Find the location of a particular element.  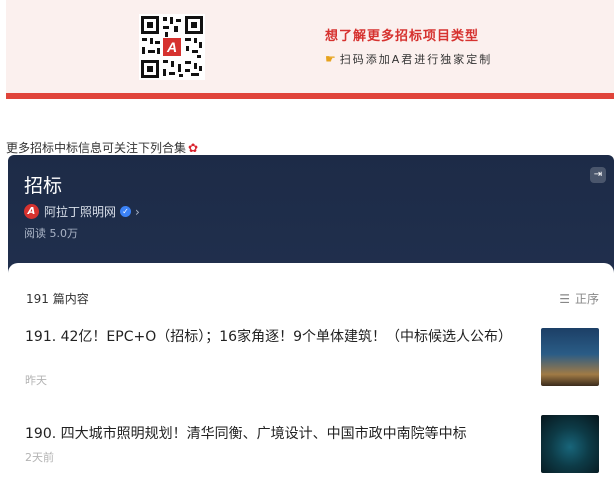

article-title: 190. 四大城市照明规划！清华同衡、广境设计、中国市政中南院等中标 is located at coordinates (279, 434).